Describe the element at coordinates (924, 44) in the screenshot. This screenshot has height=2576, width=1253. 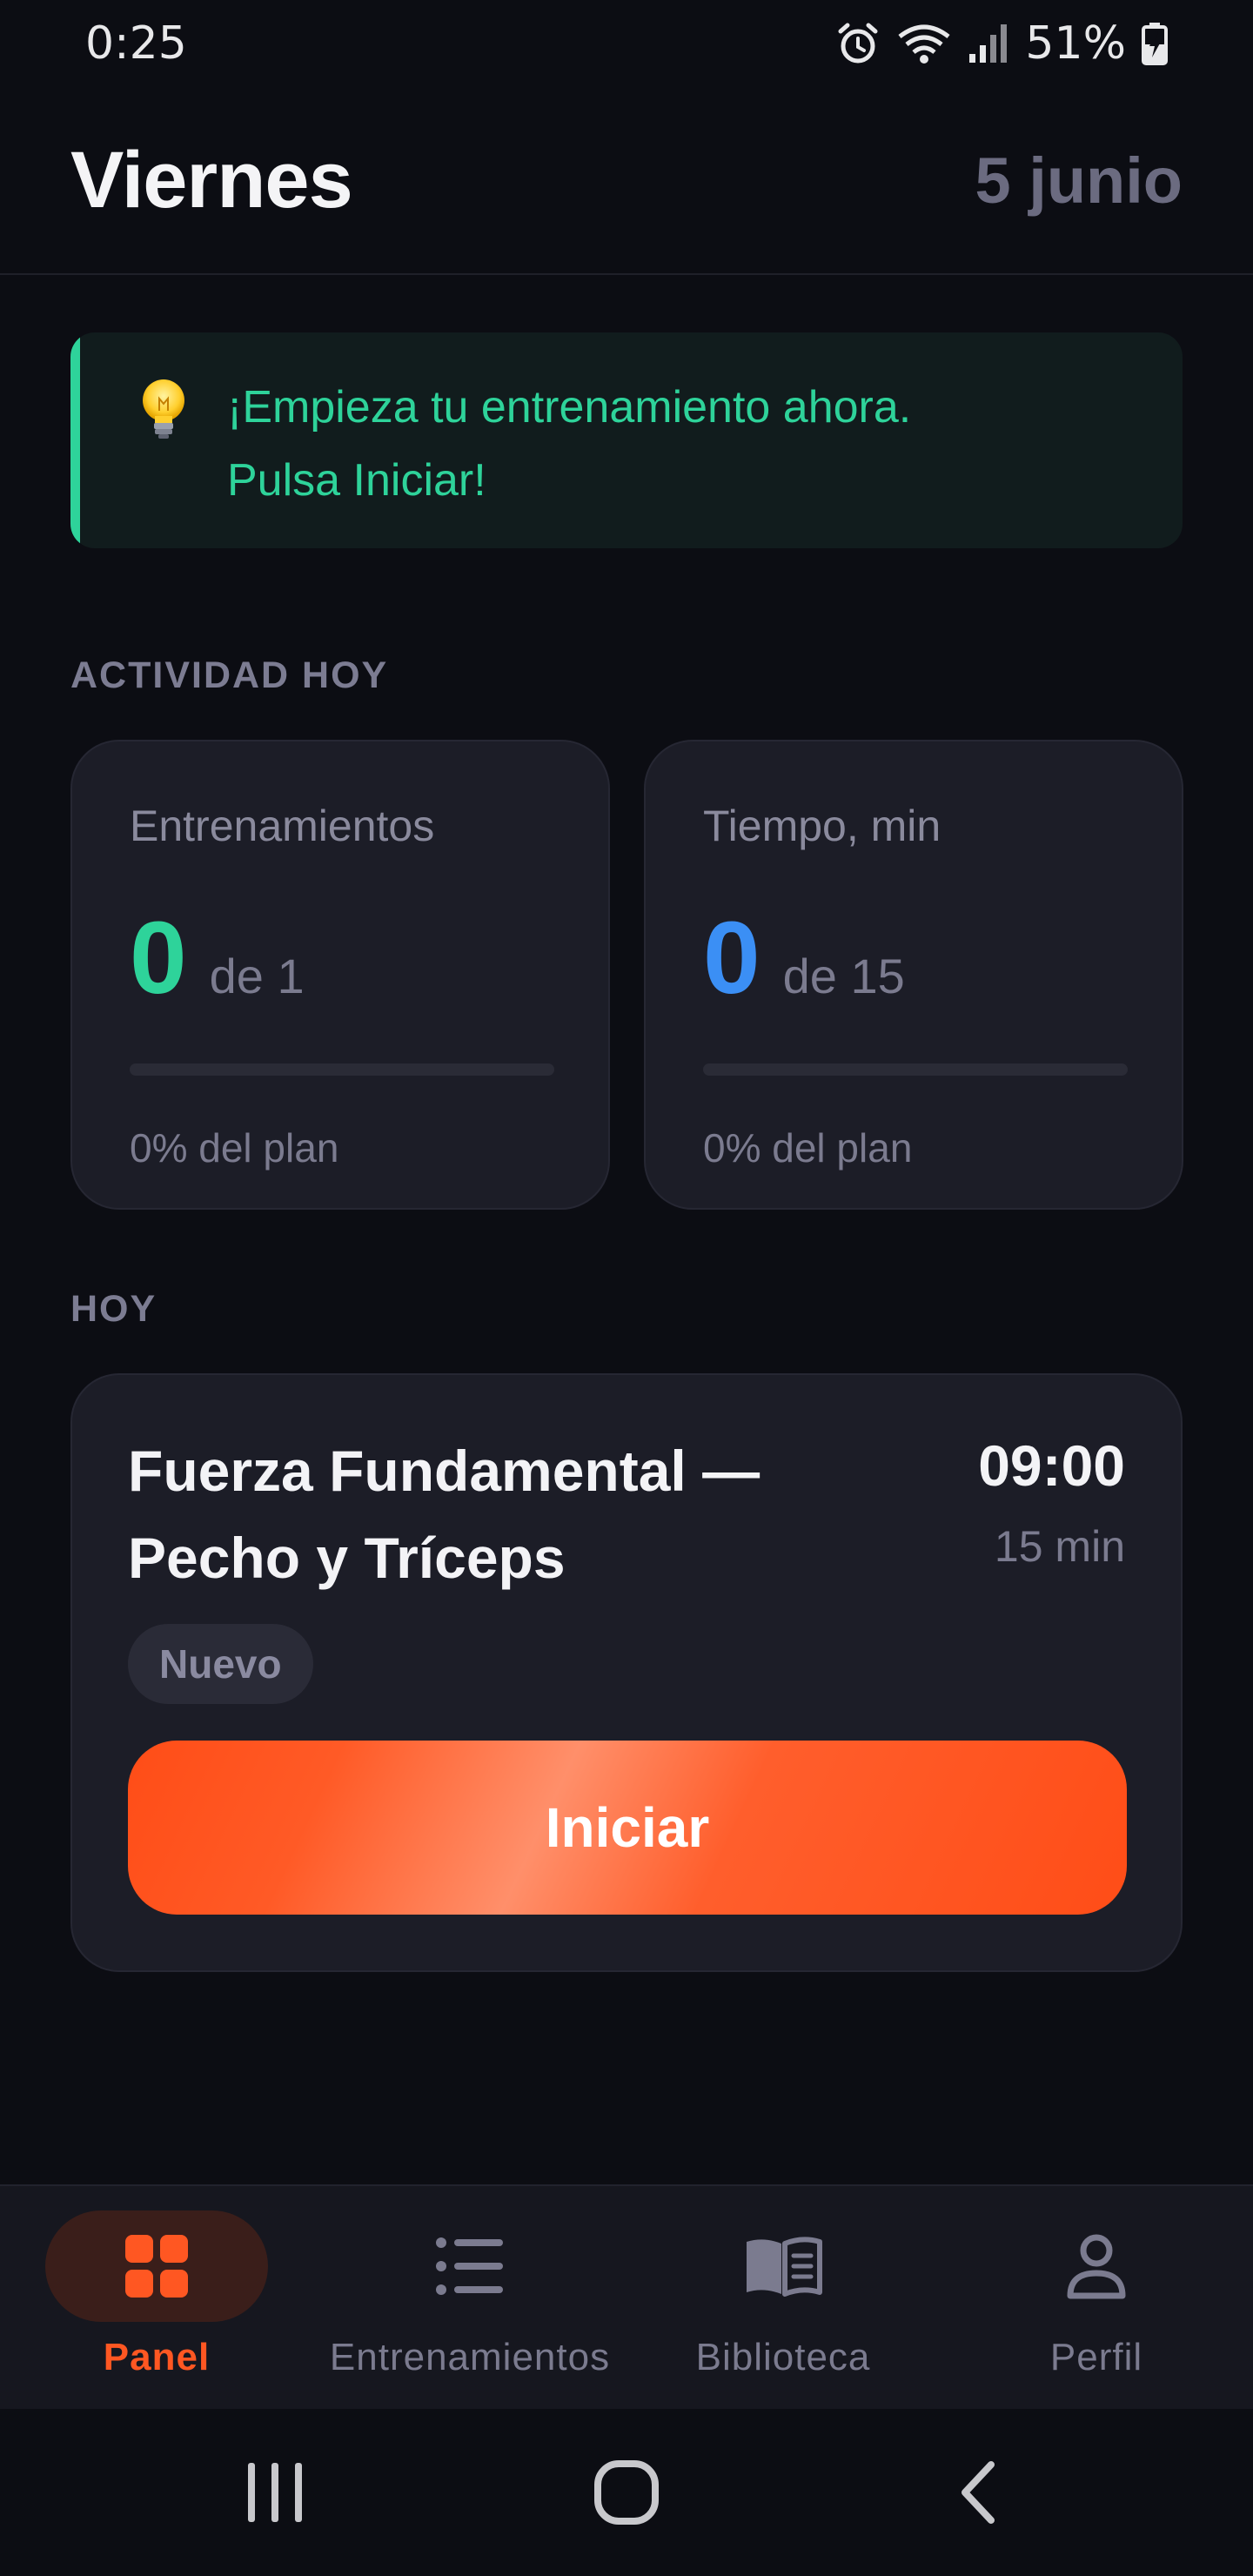
I see `wifi-icon` at that location.